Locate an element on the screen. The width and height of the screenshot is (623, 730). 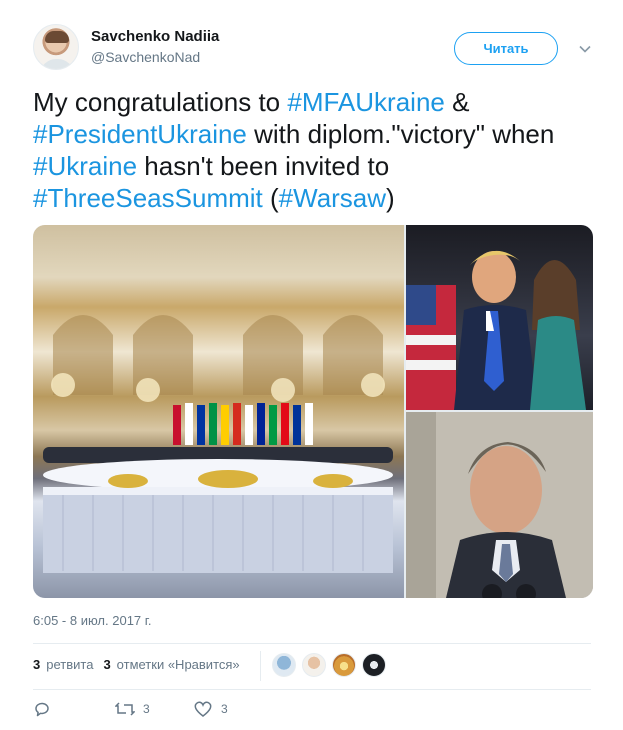
heart-icon is located at coordinates (203, 709).